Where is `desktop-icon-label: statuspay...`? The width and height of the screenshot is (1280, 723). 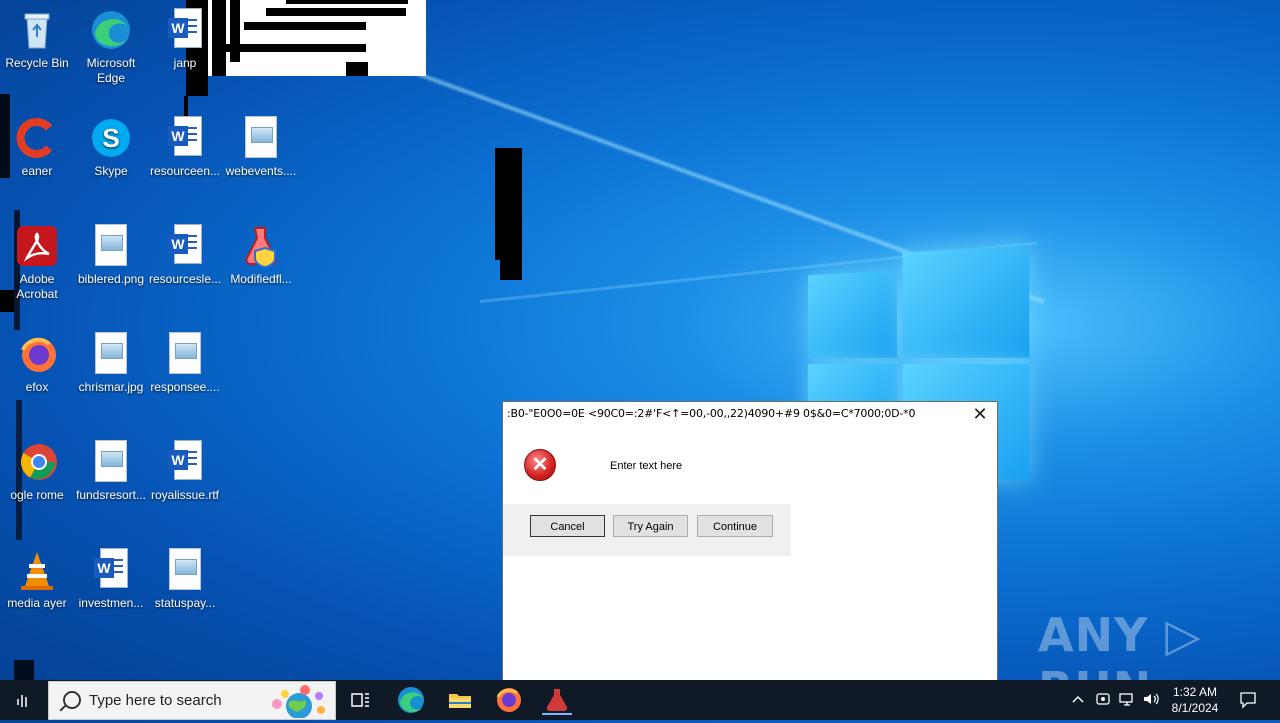
desktop-icon-label: statuspay... is located at coordinates (185, 603).